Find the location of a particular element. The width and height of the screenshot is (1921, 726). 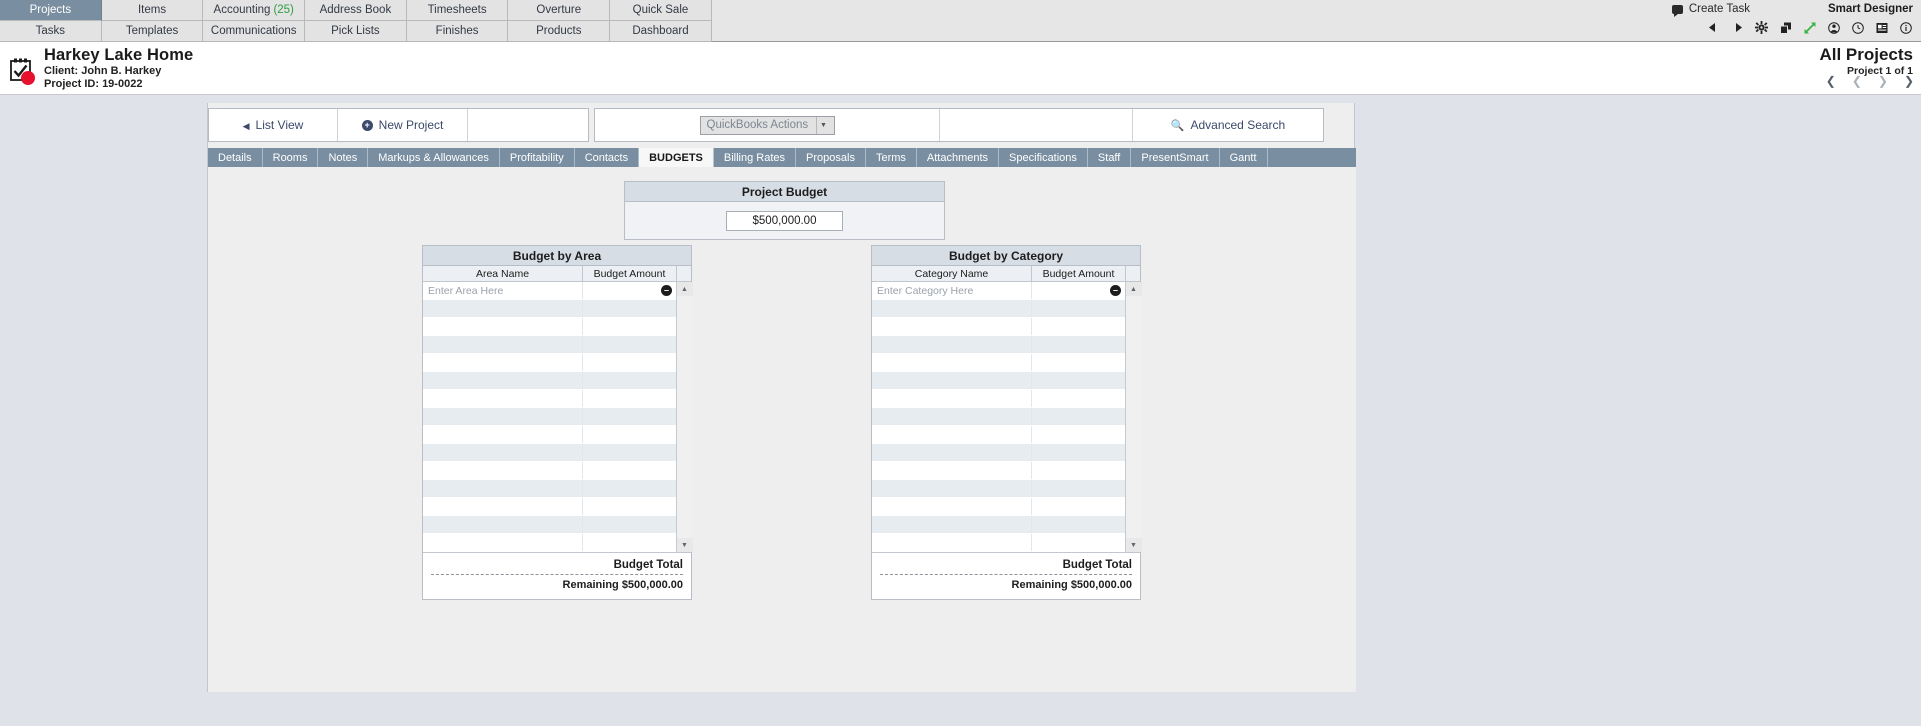

tab-staff: Staff is located at coordinates (1110, 157).